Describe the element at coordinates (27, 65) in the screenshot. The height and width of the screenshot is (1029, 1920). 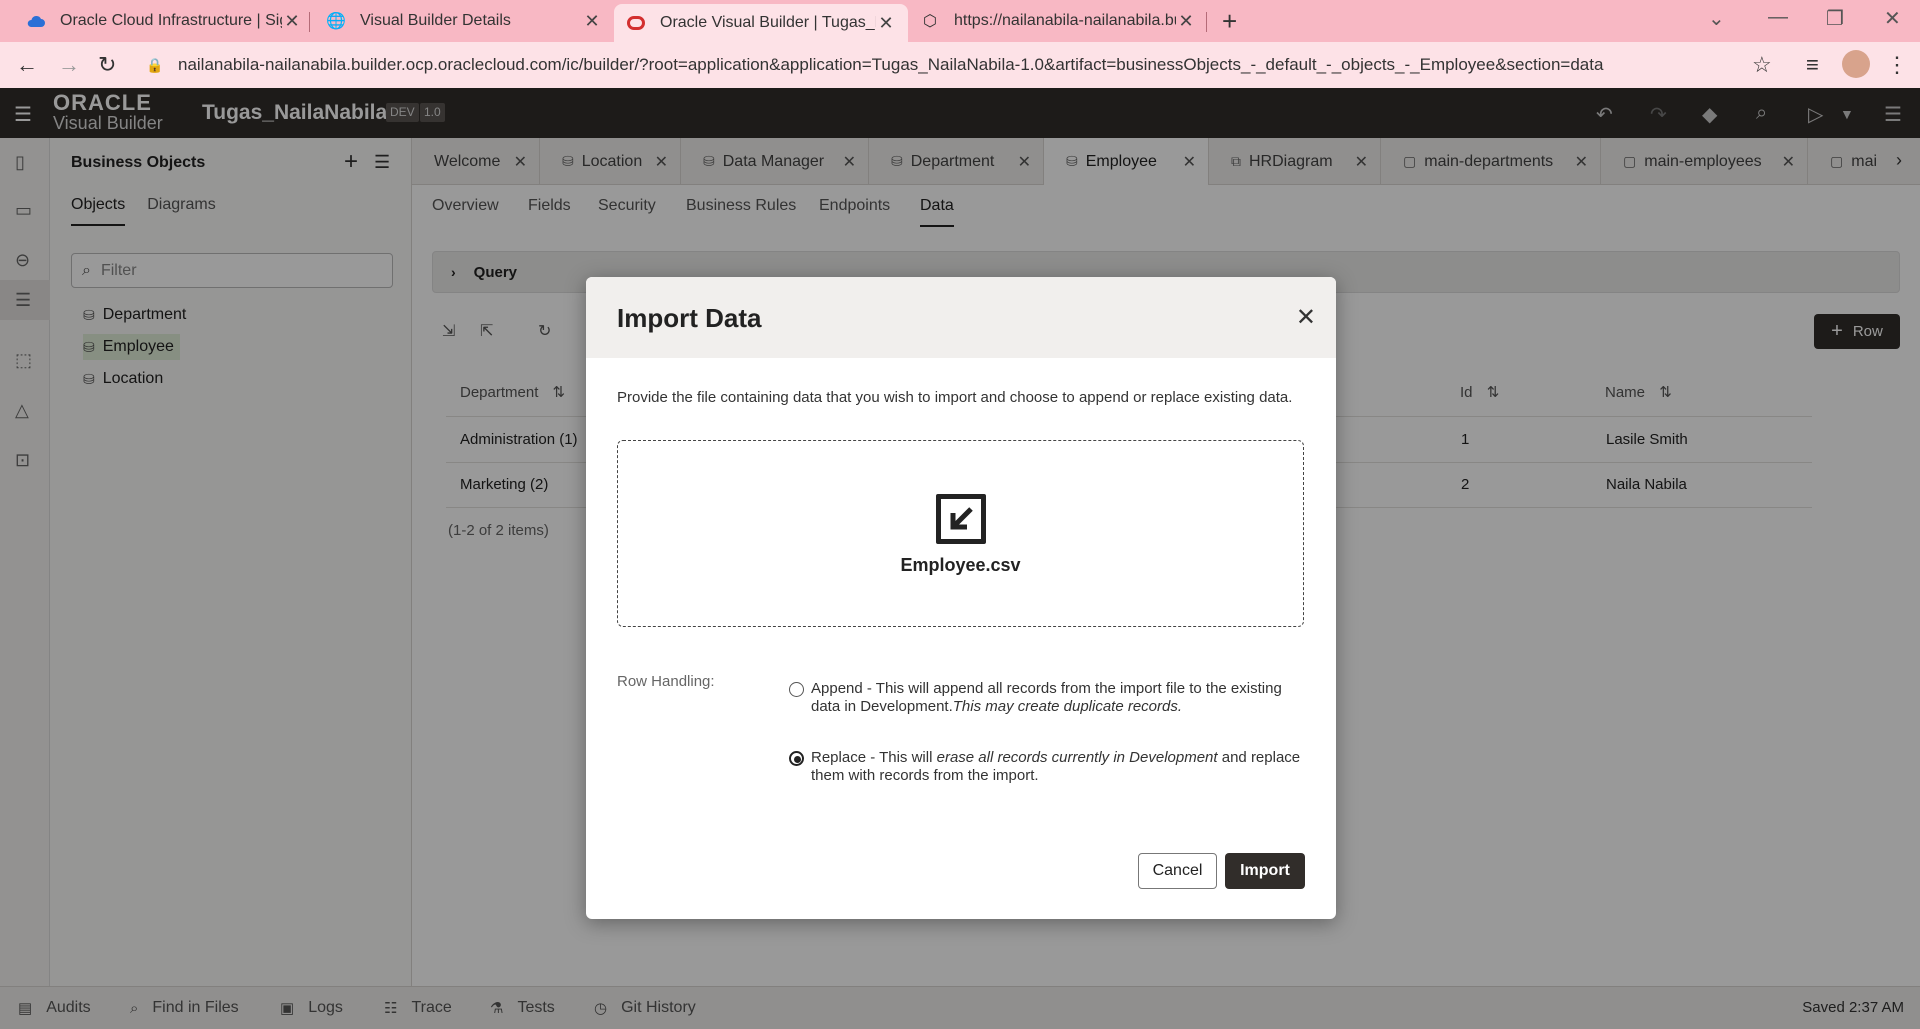
I see `back-arrow-icon: ←` at that location.